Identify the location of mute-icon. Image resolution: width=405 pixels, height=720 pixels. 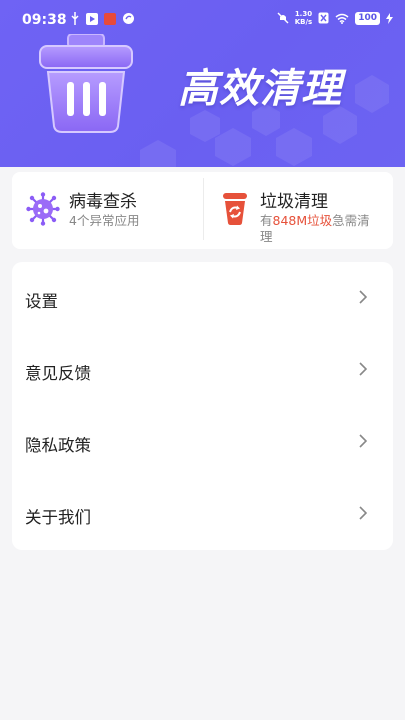
(283, 18).